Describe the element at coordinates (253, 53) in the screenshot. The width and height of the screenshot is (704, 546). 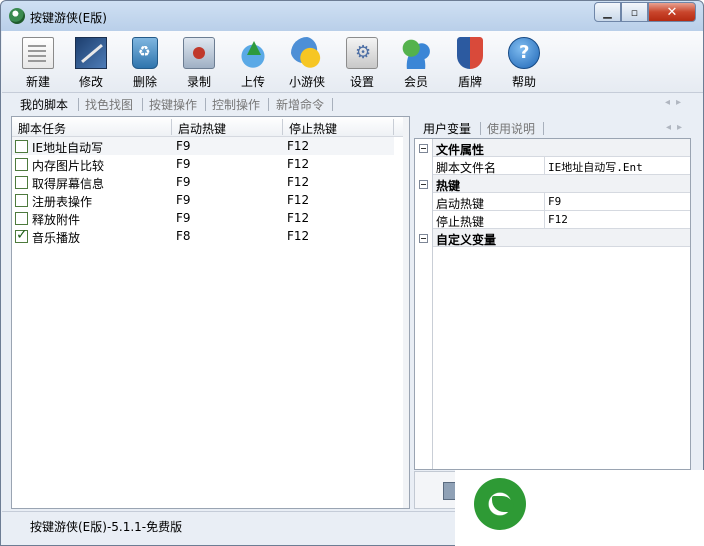
I see `upload-icon` at that location.